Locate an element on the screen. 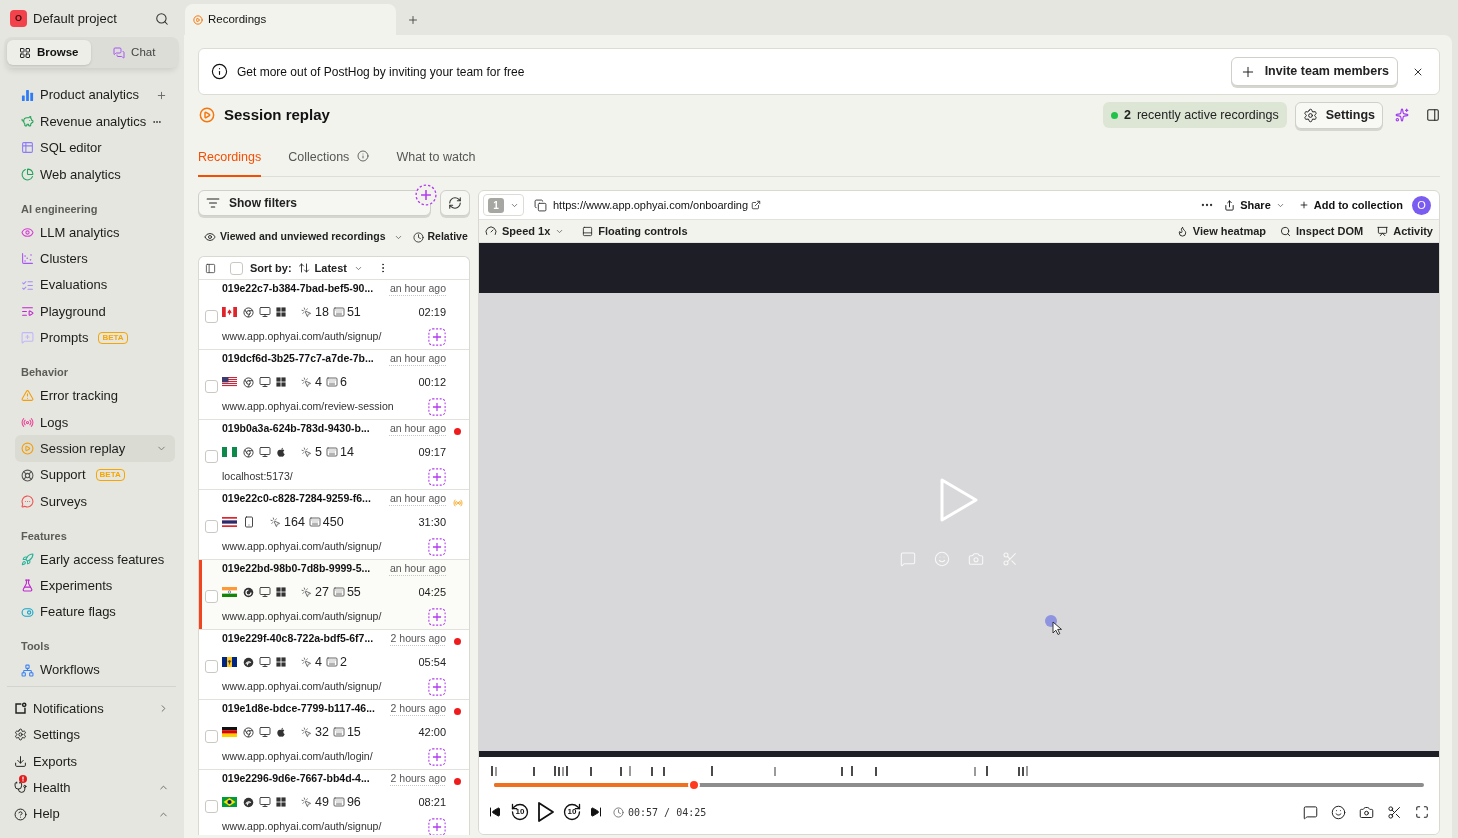  project-avatar: O is located at coordinates (18, 18).